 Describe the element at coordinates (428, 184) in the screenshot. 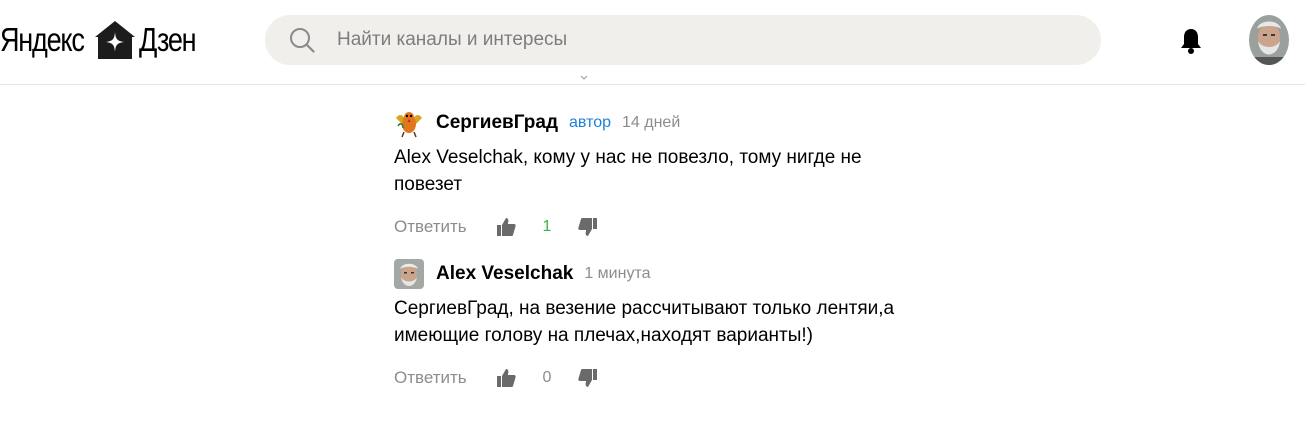

I see `comment-text-line: повезет` at that location.